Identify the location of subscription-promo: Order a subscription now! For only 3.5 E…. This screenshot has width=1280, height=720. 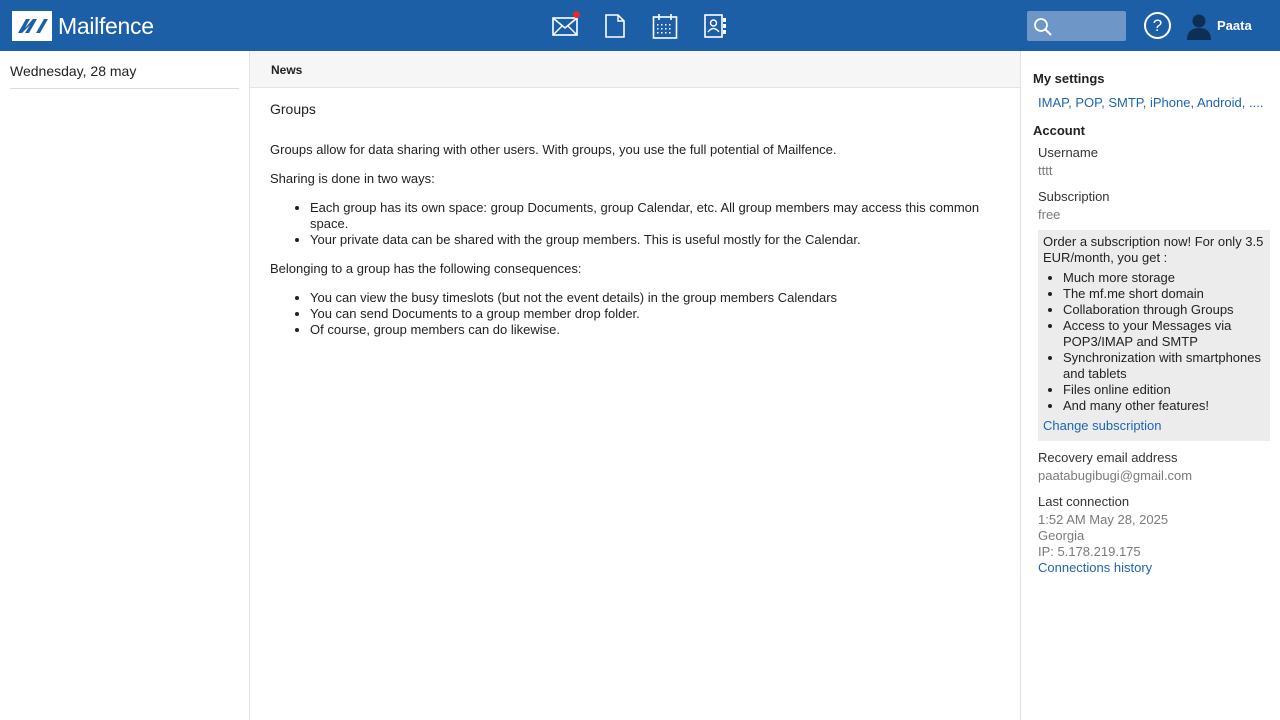
(1154, 335).